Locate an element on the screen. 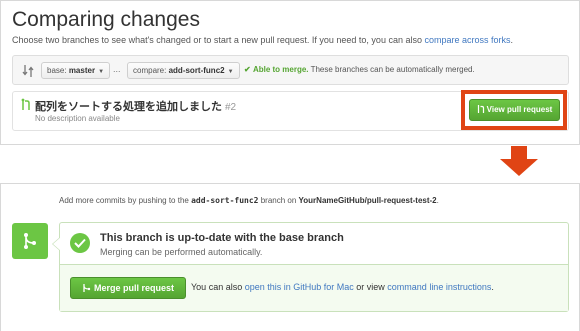 This screenshot has height=331, width=580. merge-status-ok: Able to merge. is located at coordinates (280, 69).